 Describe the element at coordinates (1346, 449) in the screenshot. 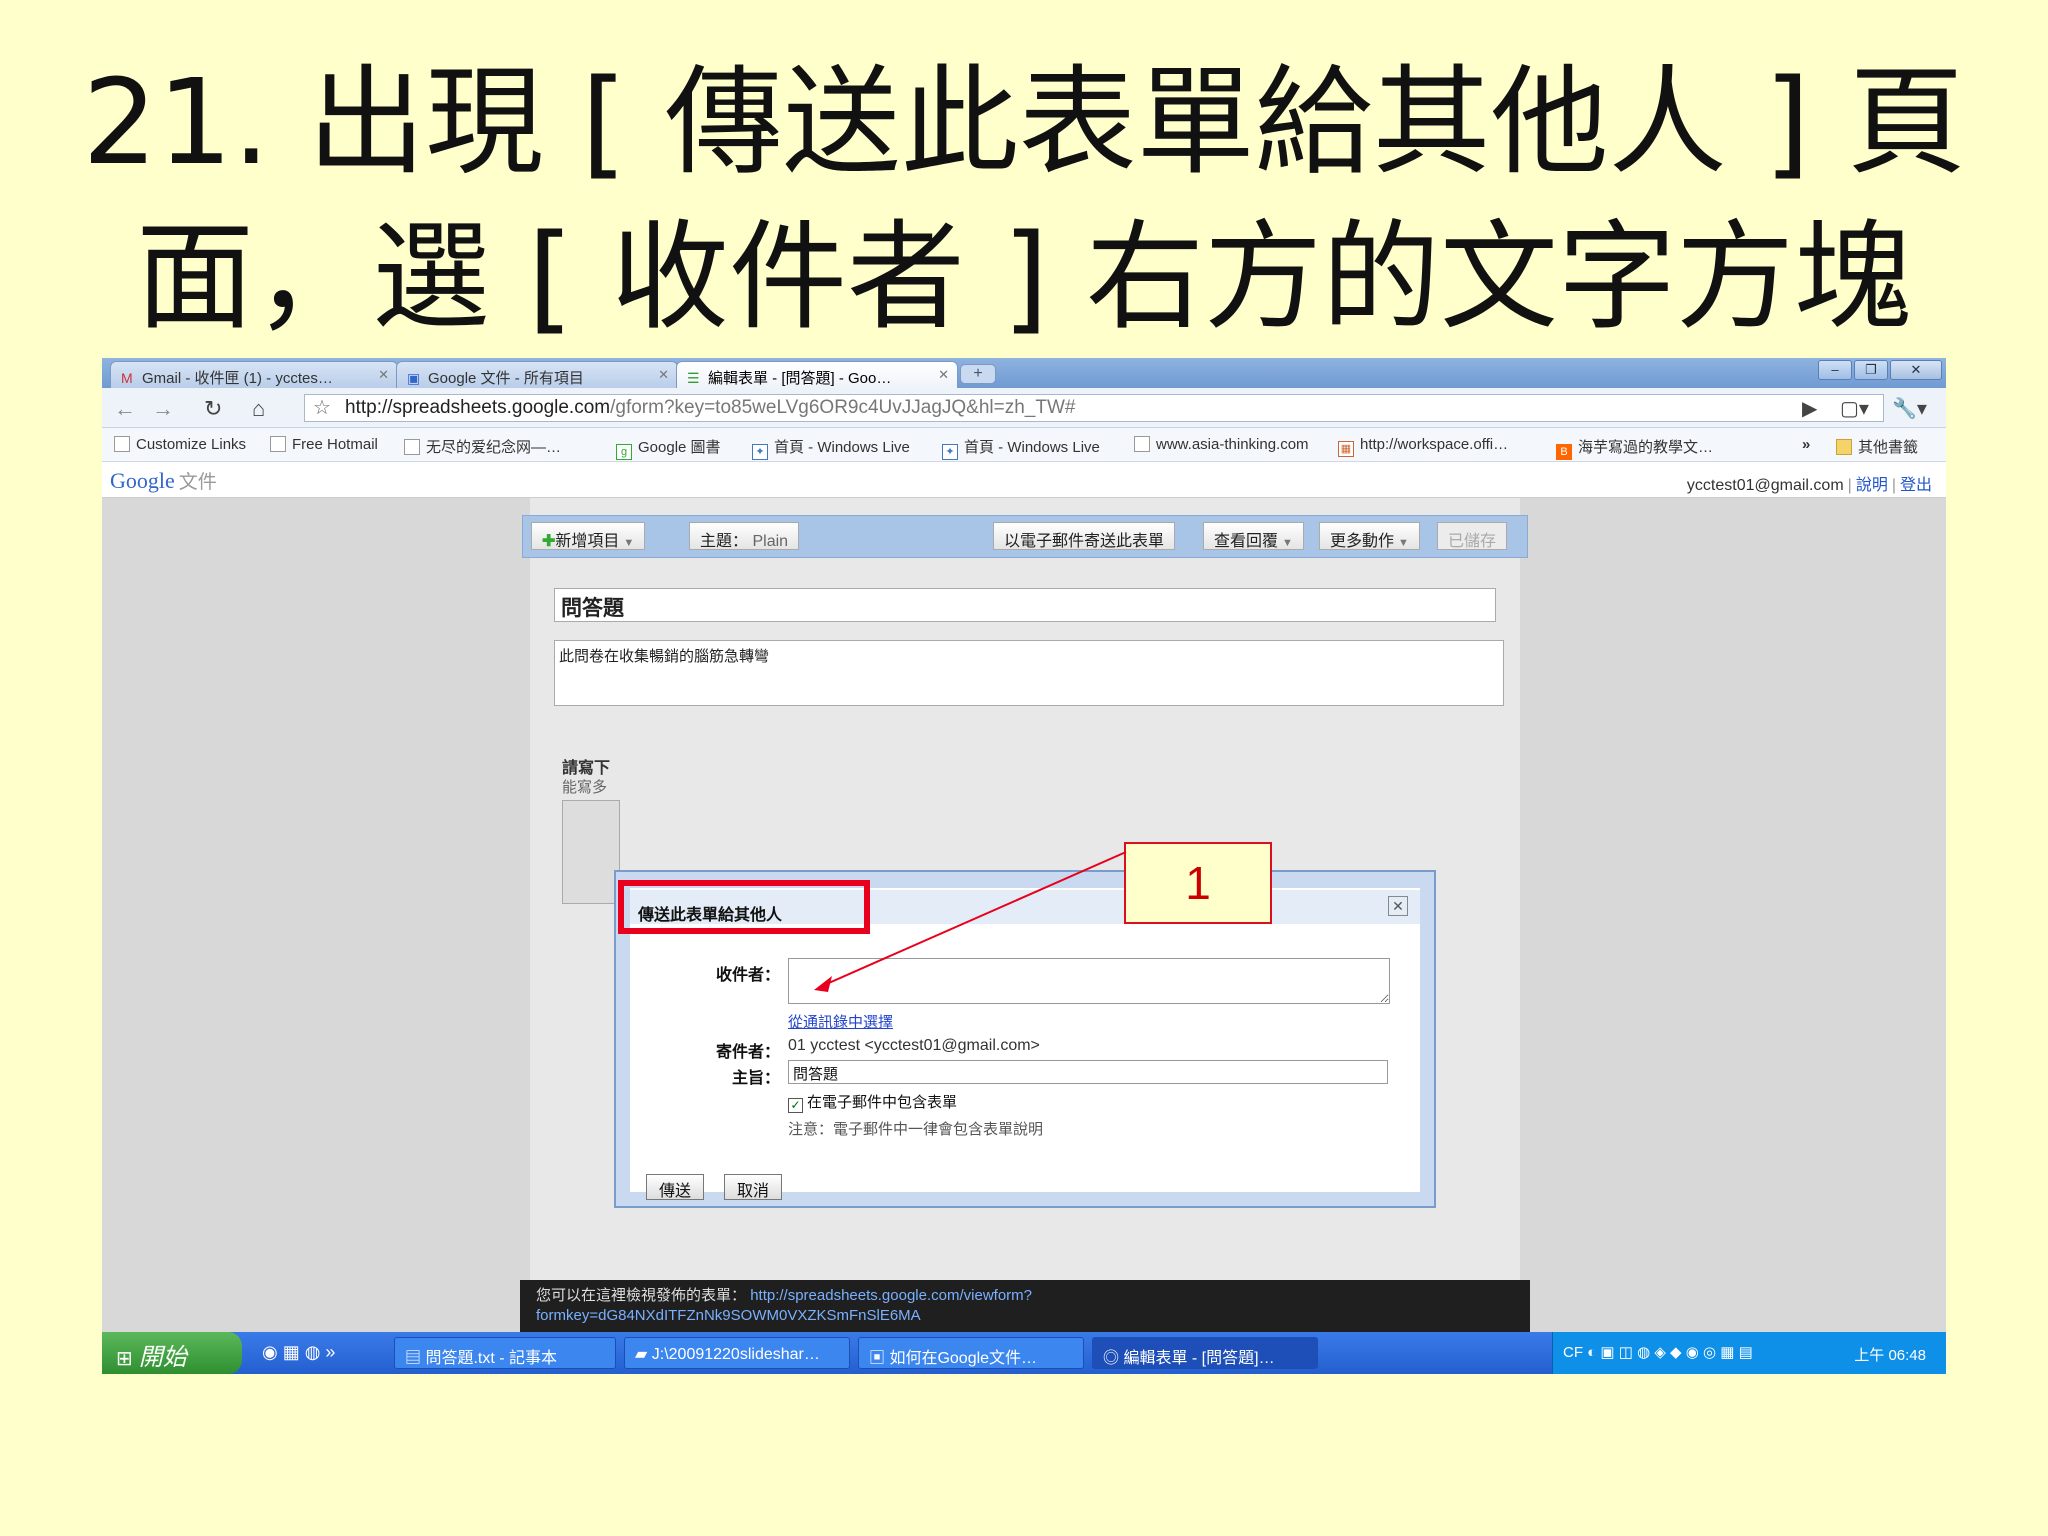

I see `office-icon: ▦` at that location.